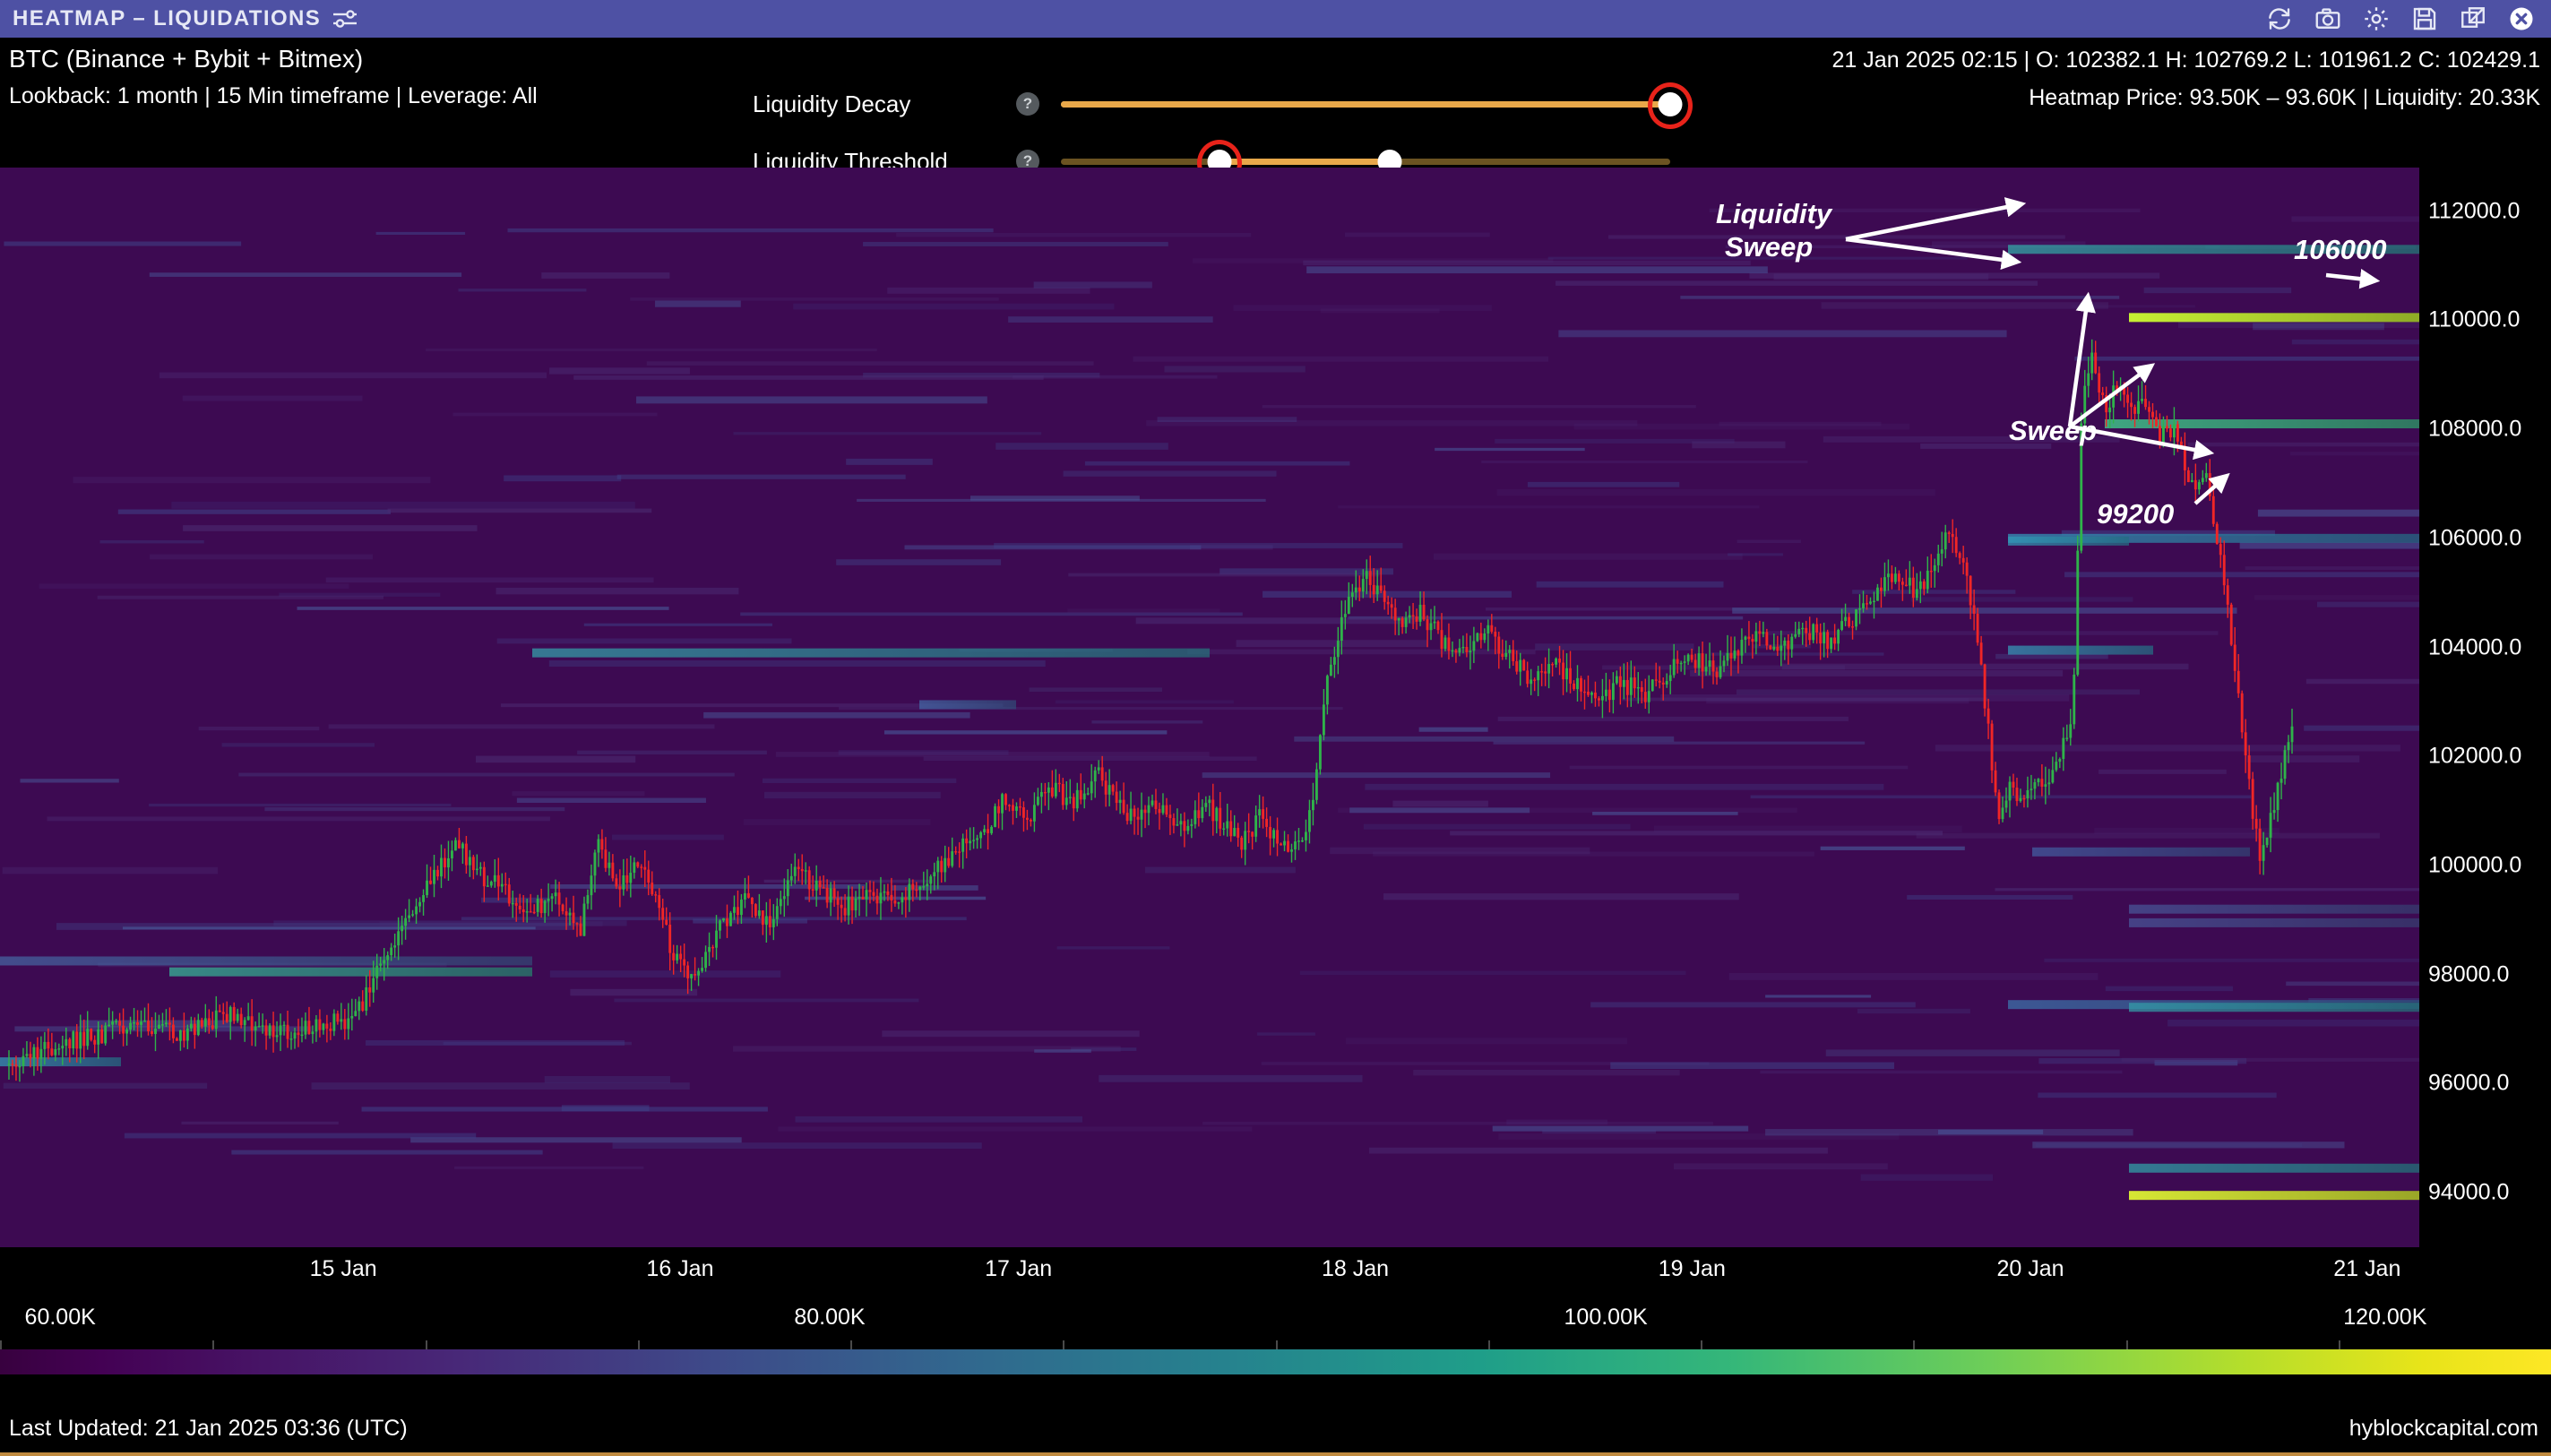 The width and height of the screenshot is (2551, 1456). What do you see at coordinates (2469, 1192) in the screenshot?
I see `price-tick-label: 94000.0` at bounding box center [2469, 1192].